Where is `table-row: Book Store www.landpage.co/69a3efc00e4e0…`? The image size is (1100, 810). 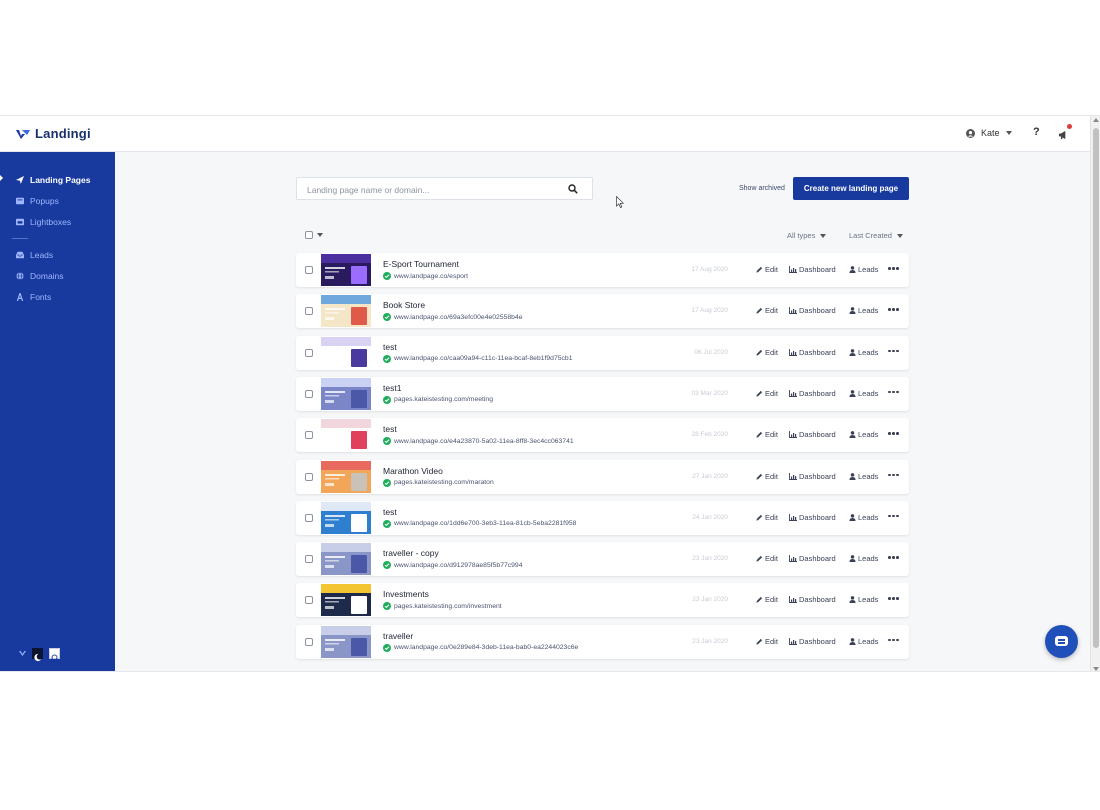
table-row: Book Store www.landpage.co/69a3efc00e4e0… is located at coordinates (602, 311).